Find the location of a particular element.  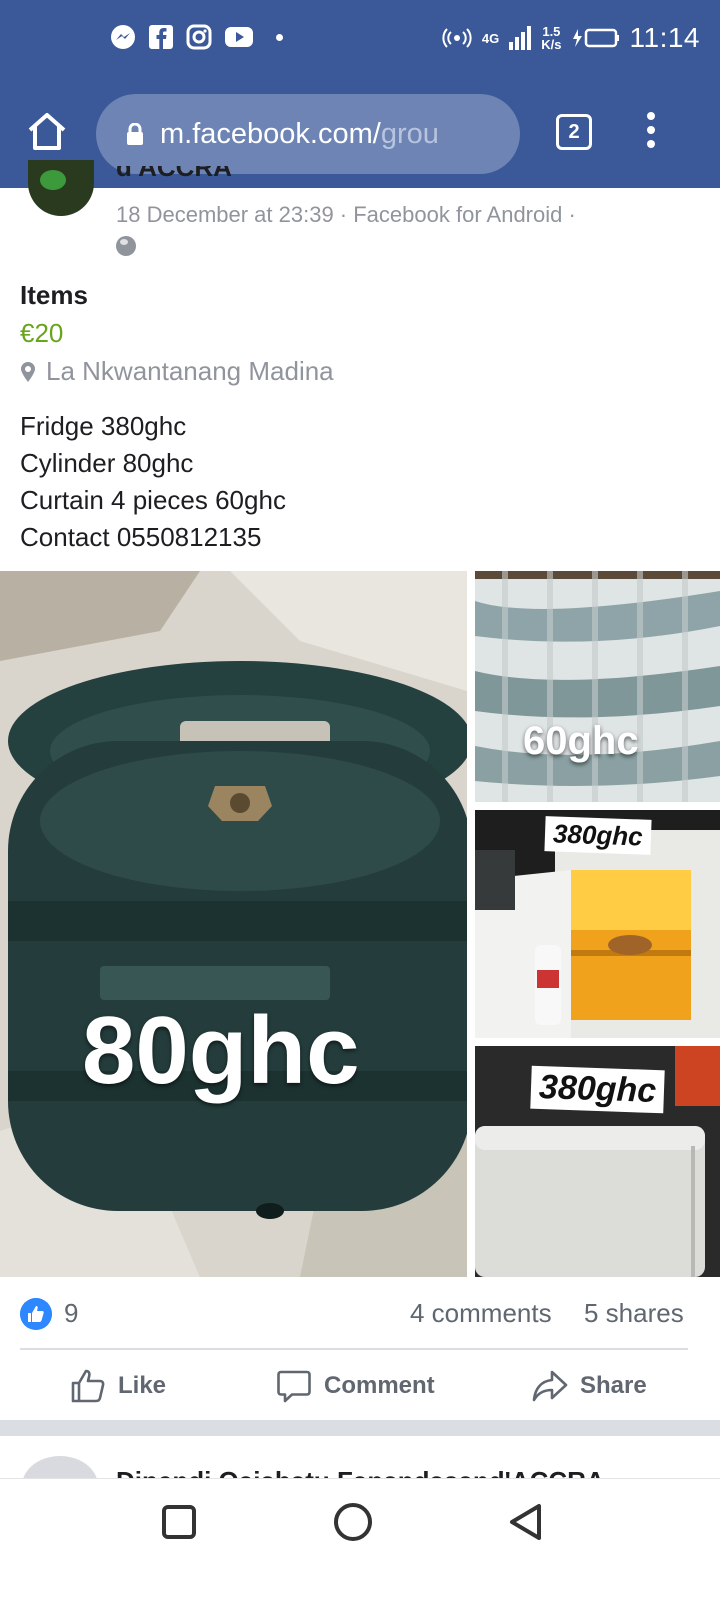

share-arrow-icon is located at coordinates (550, 1386).